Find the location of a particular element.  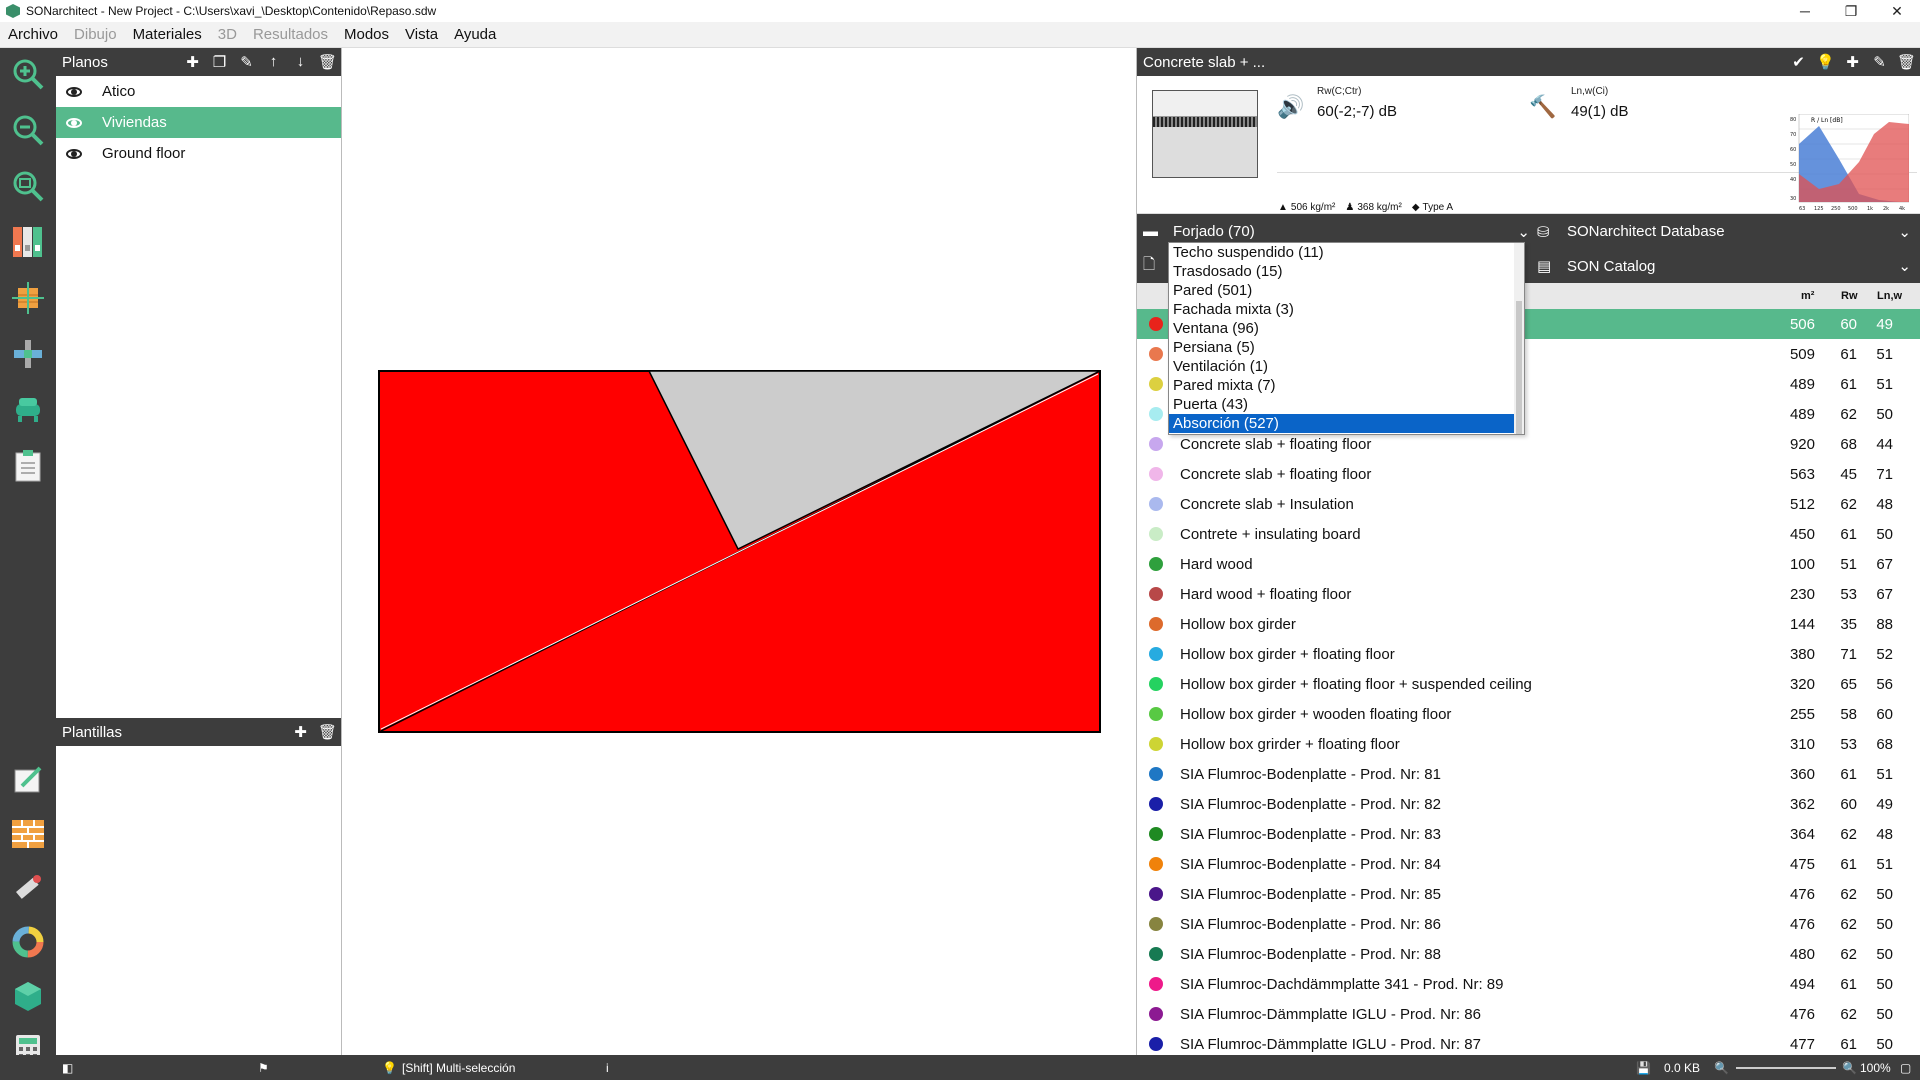

flag-icon: ⚑ is located at coordinates (263, 1067).